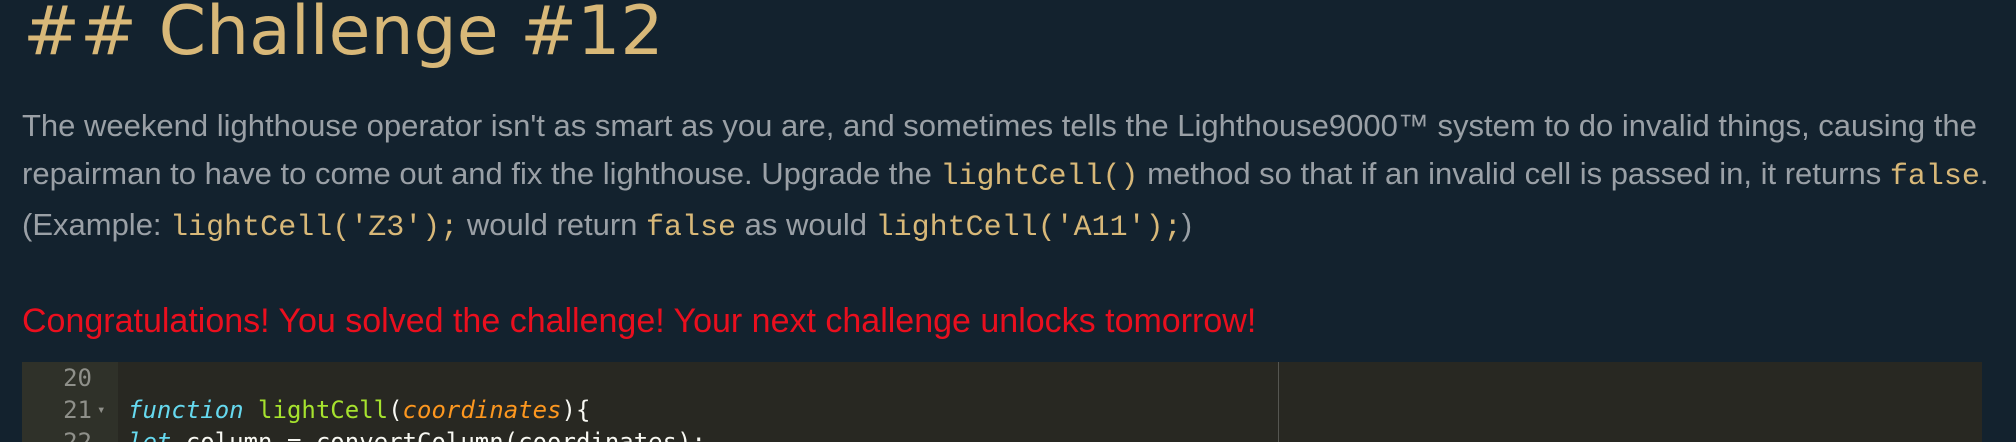 This screenshot has width=2016, height=442. I want to click on line-number: 22, so click(77, 435).